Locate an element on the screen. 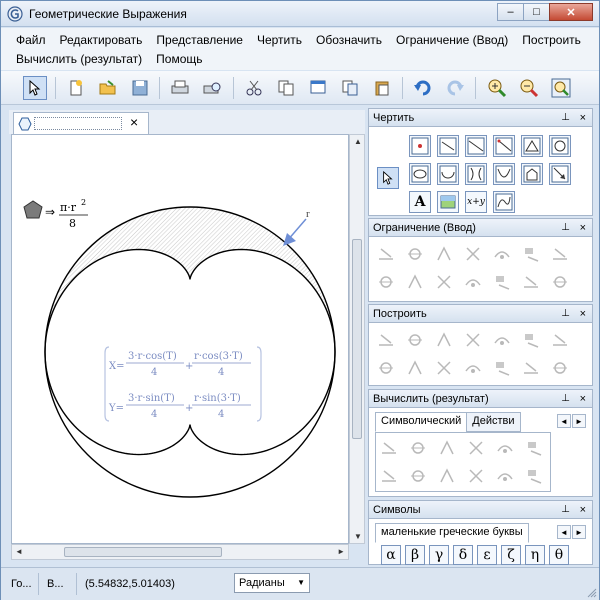 The image size is (600, 600). text-tool-icon: A is located at coordinates (420, 202).